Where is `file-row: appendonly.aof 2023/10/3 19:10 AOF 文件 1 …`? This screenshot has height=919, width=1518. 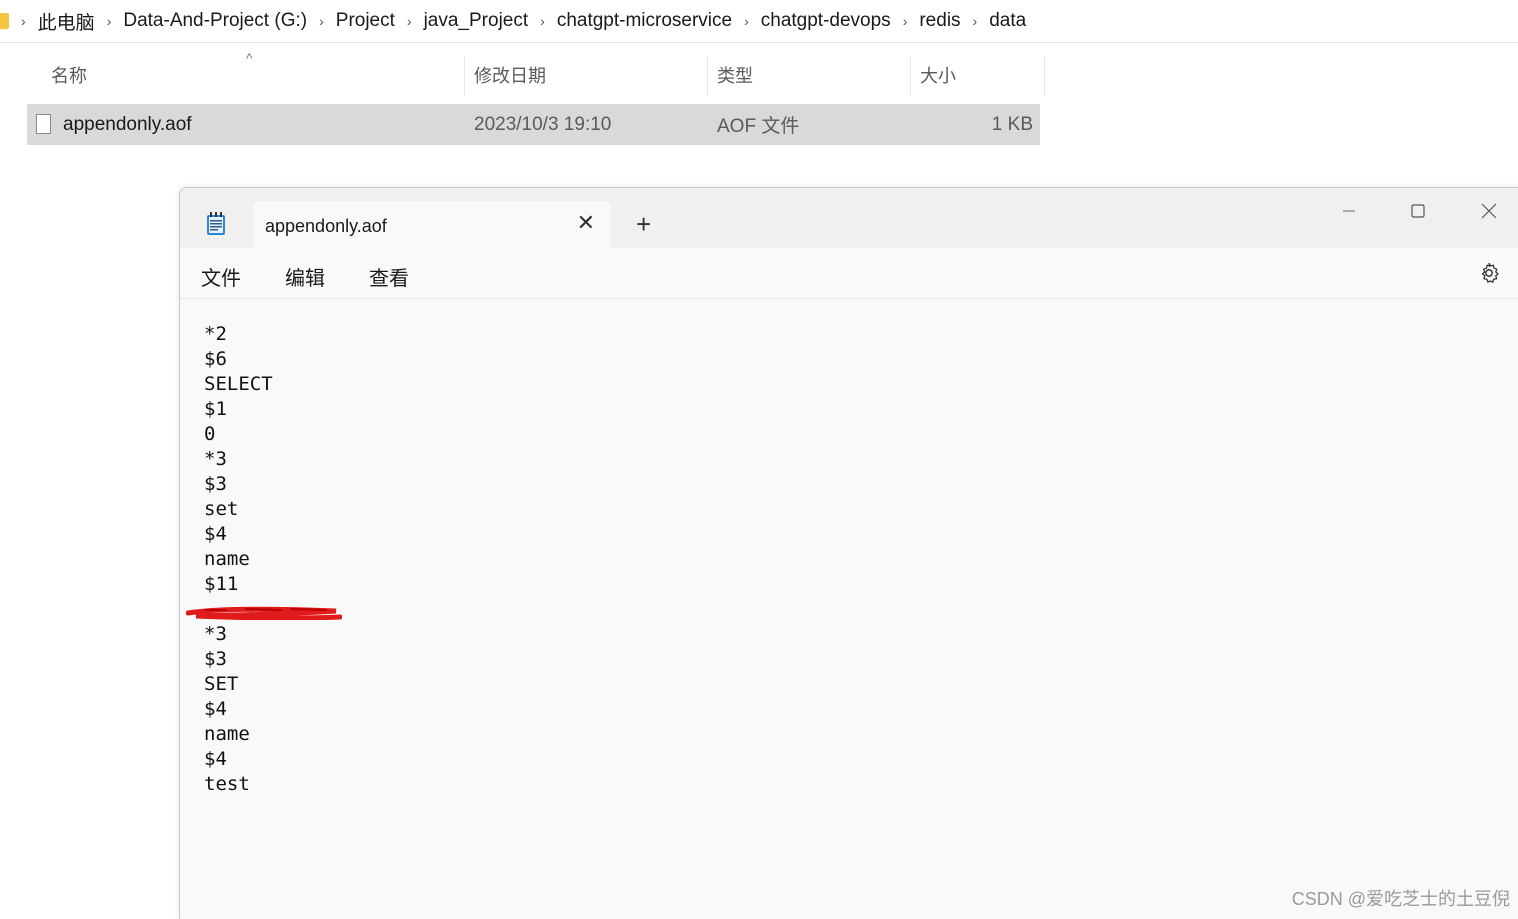 file-row: appendonly.aof 2023/10/3 19:10 AOF 文件 1 … is located at coordinates (533, 124).